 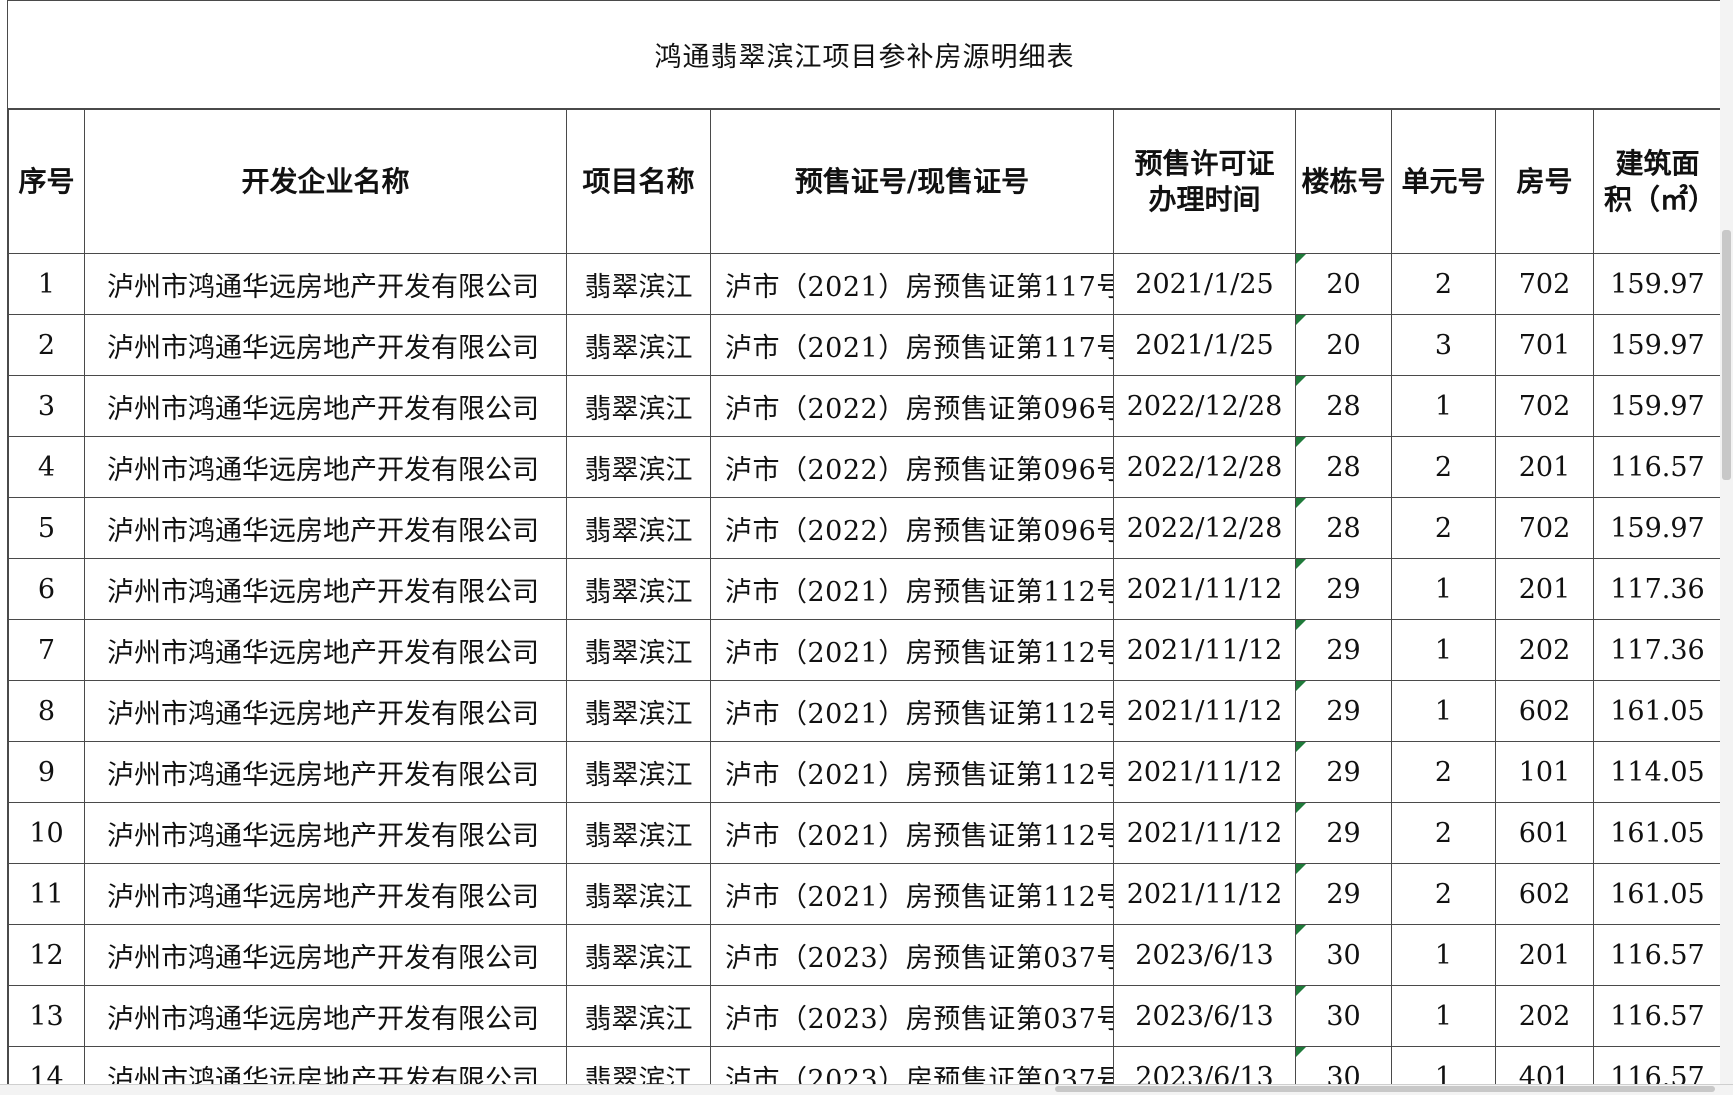 I want to click on sheet-title: 鸿通翡翠滨江项目参补房源明细表, so click(x=864, y=55).